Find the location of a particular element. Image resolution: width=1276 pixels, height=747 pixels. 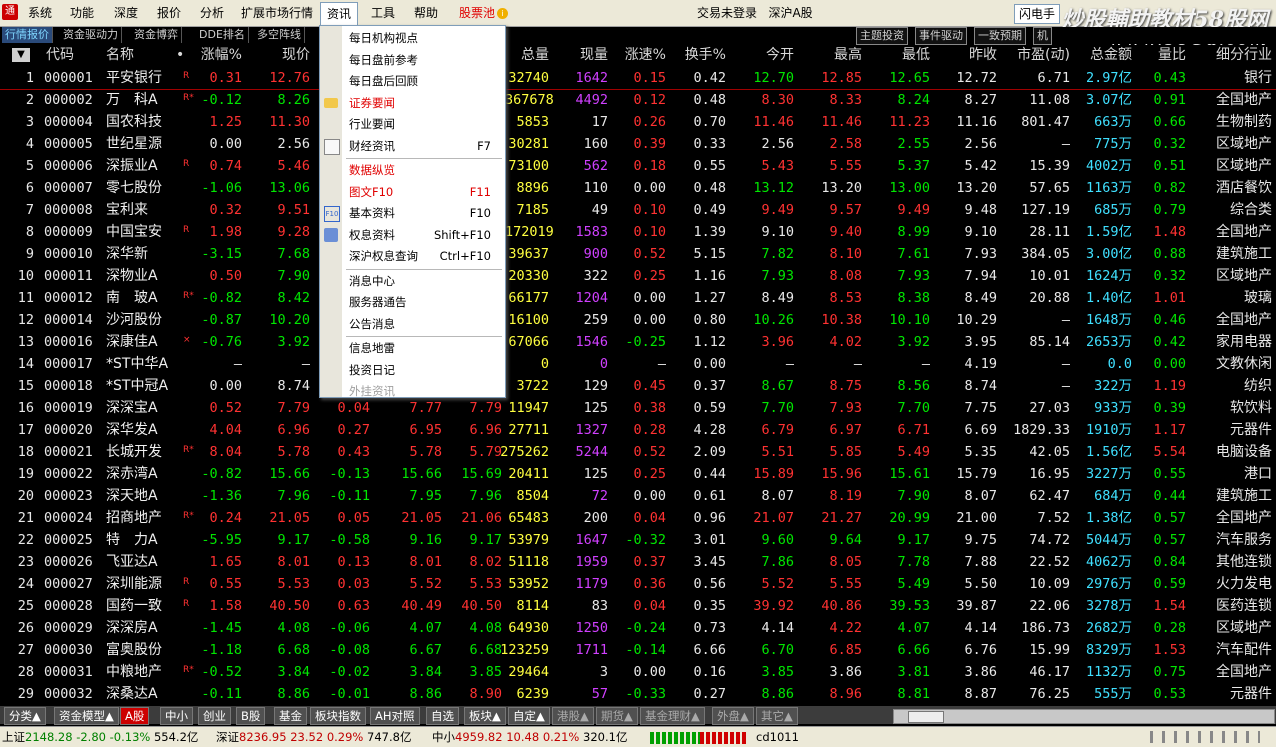

menu-item-8: F10 基本资料 F10 is located at coordinates (412, 213).